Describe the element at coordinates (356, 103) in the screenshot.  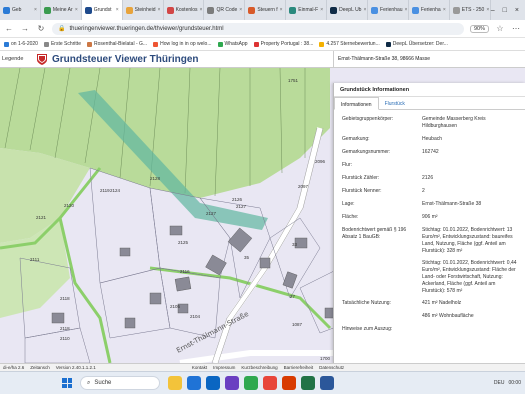
I see `tab-informationen: Informationen` at that location.